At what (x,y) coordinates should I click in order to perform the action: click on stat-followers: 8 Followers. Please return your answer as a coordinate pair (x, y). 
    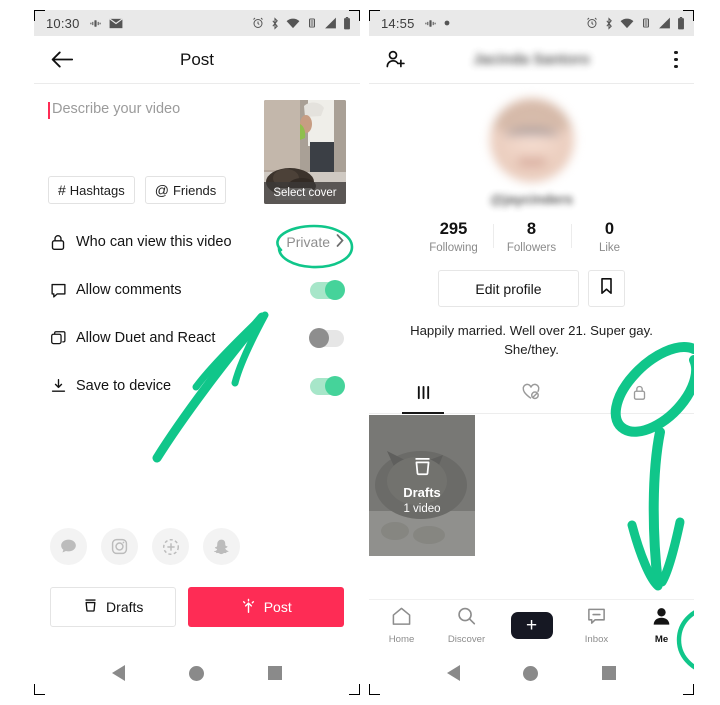
    Looking at the image, I should click on (531, 237).